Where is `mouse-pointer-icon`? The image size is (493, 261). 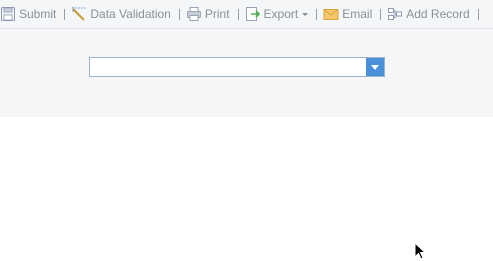 mouse-pointer-icon is located at coordinates (420, 251).